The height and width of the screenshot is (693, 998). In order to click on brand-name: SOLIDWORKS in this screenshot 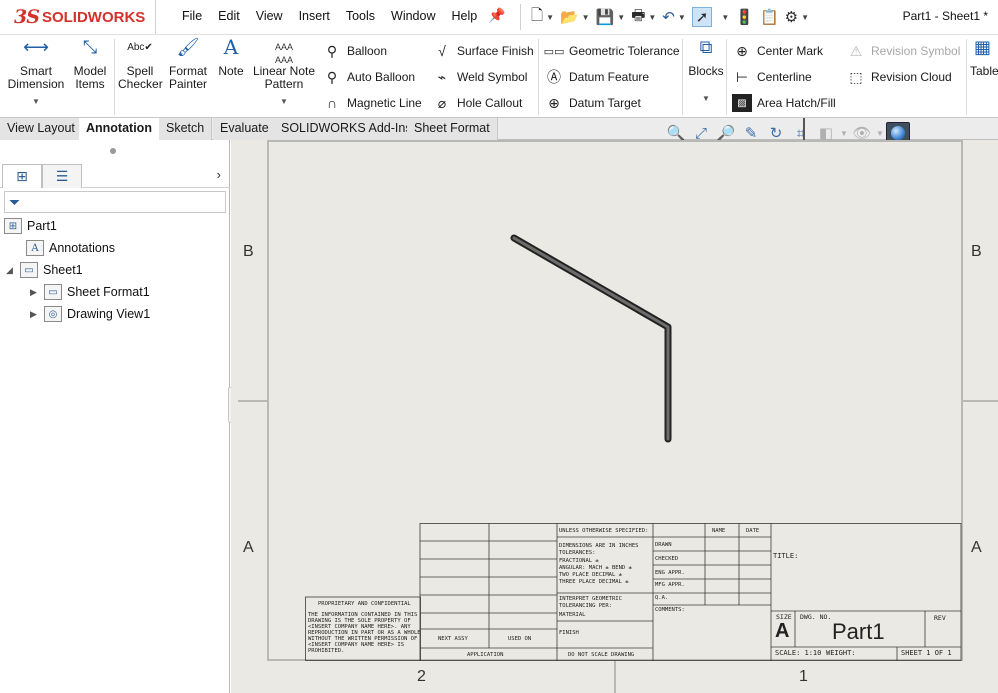, I will do `click(93, 17)`.